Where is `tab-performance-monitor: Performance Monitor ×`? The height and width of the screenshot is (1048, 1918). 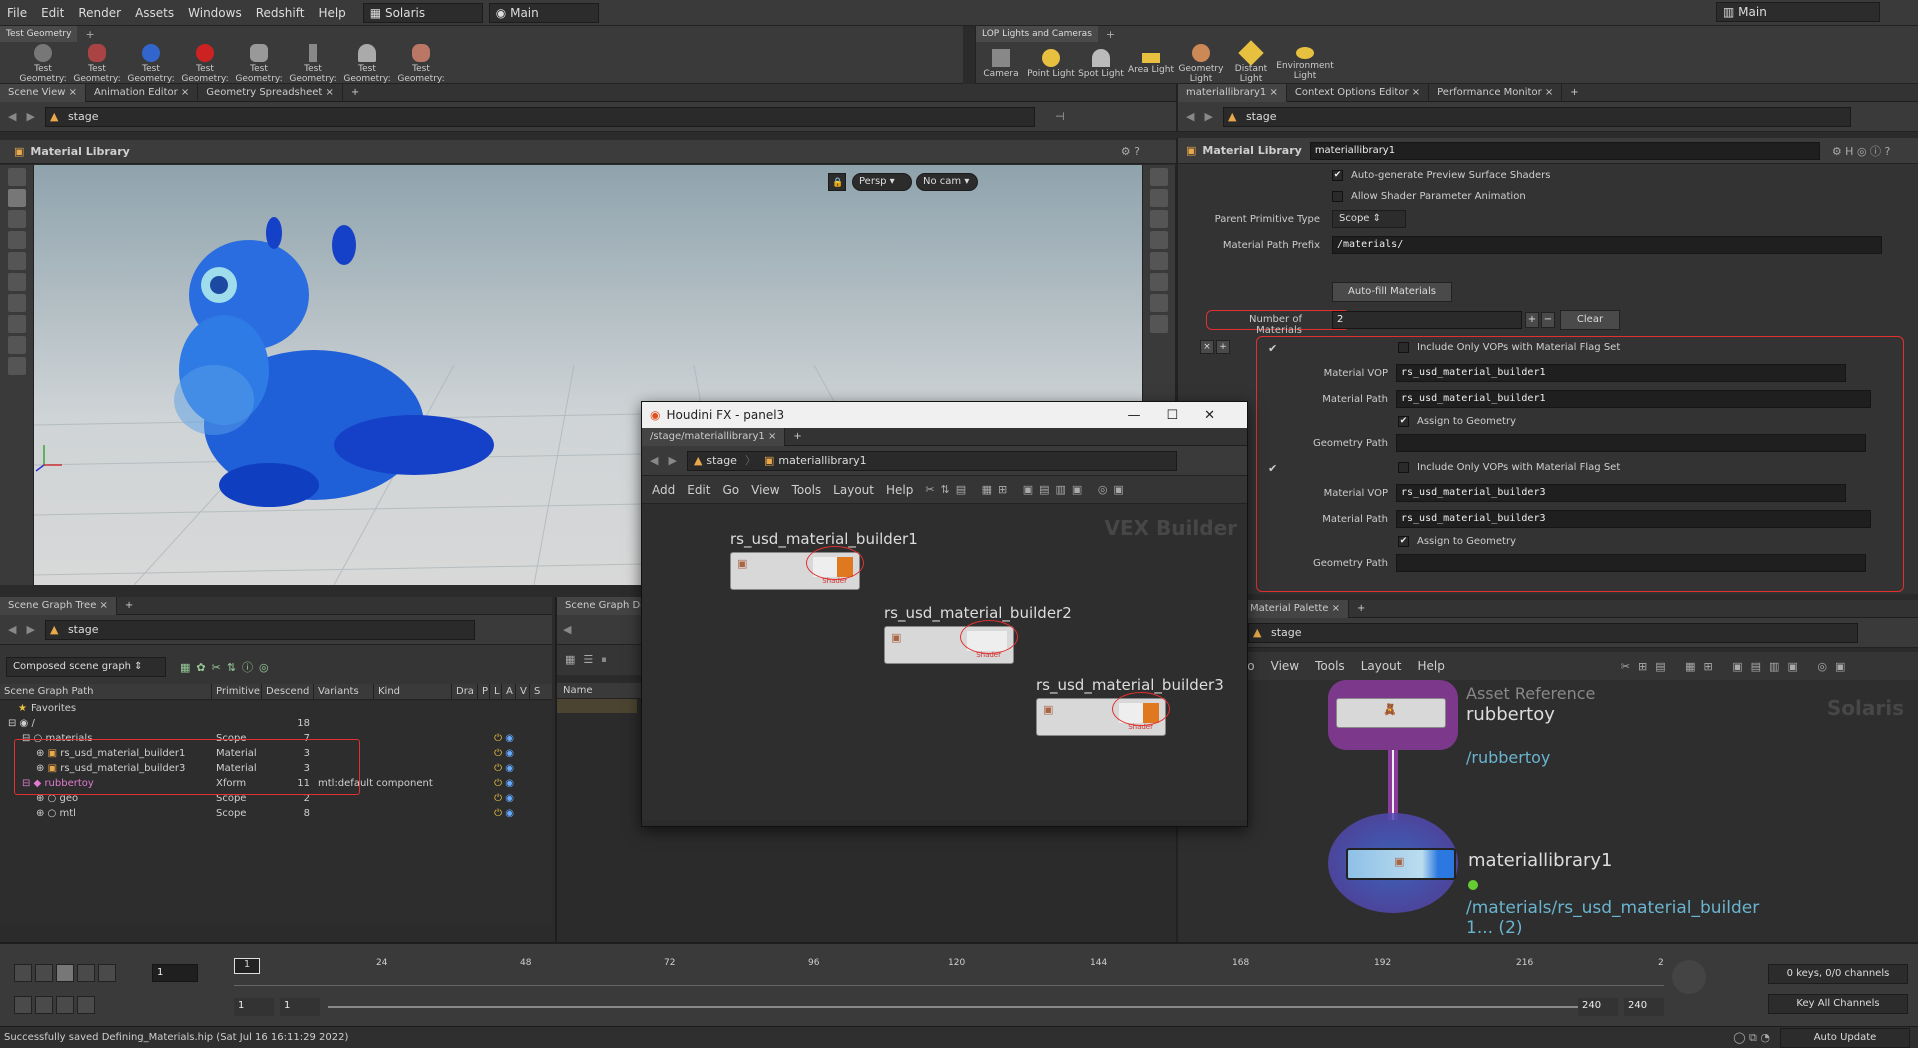 tab-performance-monitor: Performance Monitor × is located at coordinates (1496, 92).